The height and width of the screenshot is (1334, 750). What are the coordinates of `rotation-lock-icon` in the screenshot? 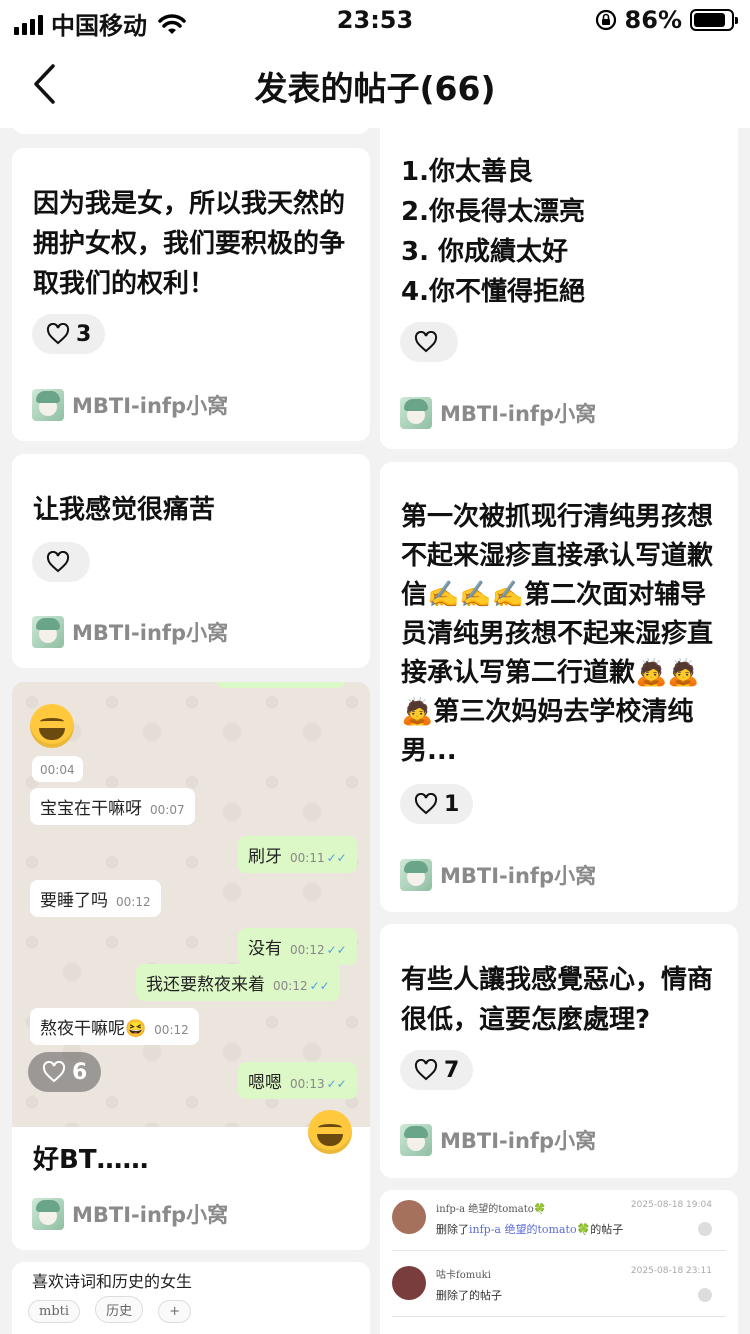 It's located at (605, 20).